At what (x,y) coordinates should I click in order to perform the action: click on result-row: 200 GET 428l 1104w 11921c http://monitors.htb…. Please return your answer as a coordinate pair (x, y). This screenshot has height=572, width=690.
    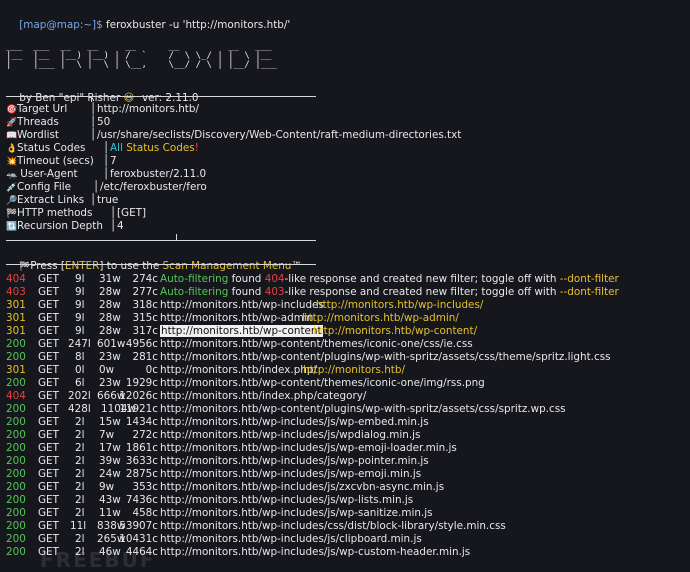
    Looking at the image, I should click on (346, 409).